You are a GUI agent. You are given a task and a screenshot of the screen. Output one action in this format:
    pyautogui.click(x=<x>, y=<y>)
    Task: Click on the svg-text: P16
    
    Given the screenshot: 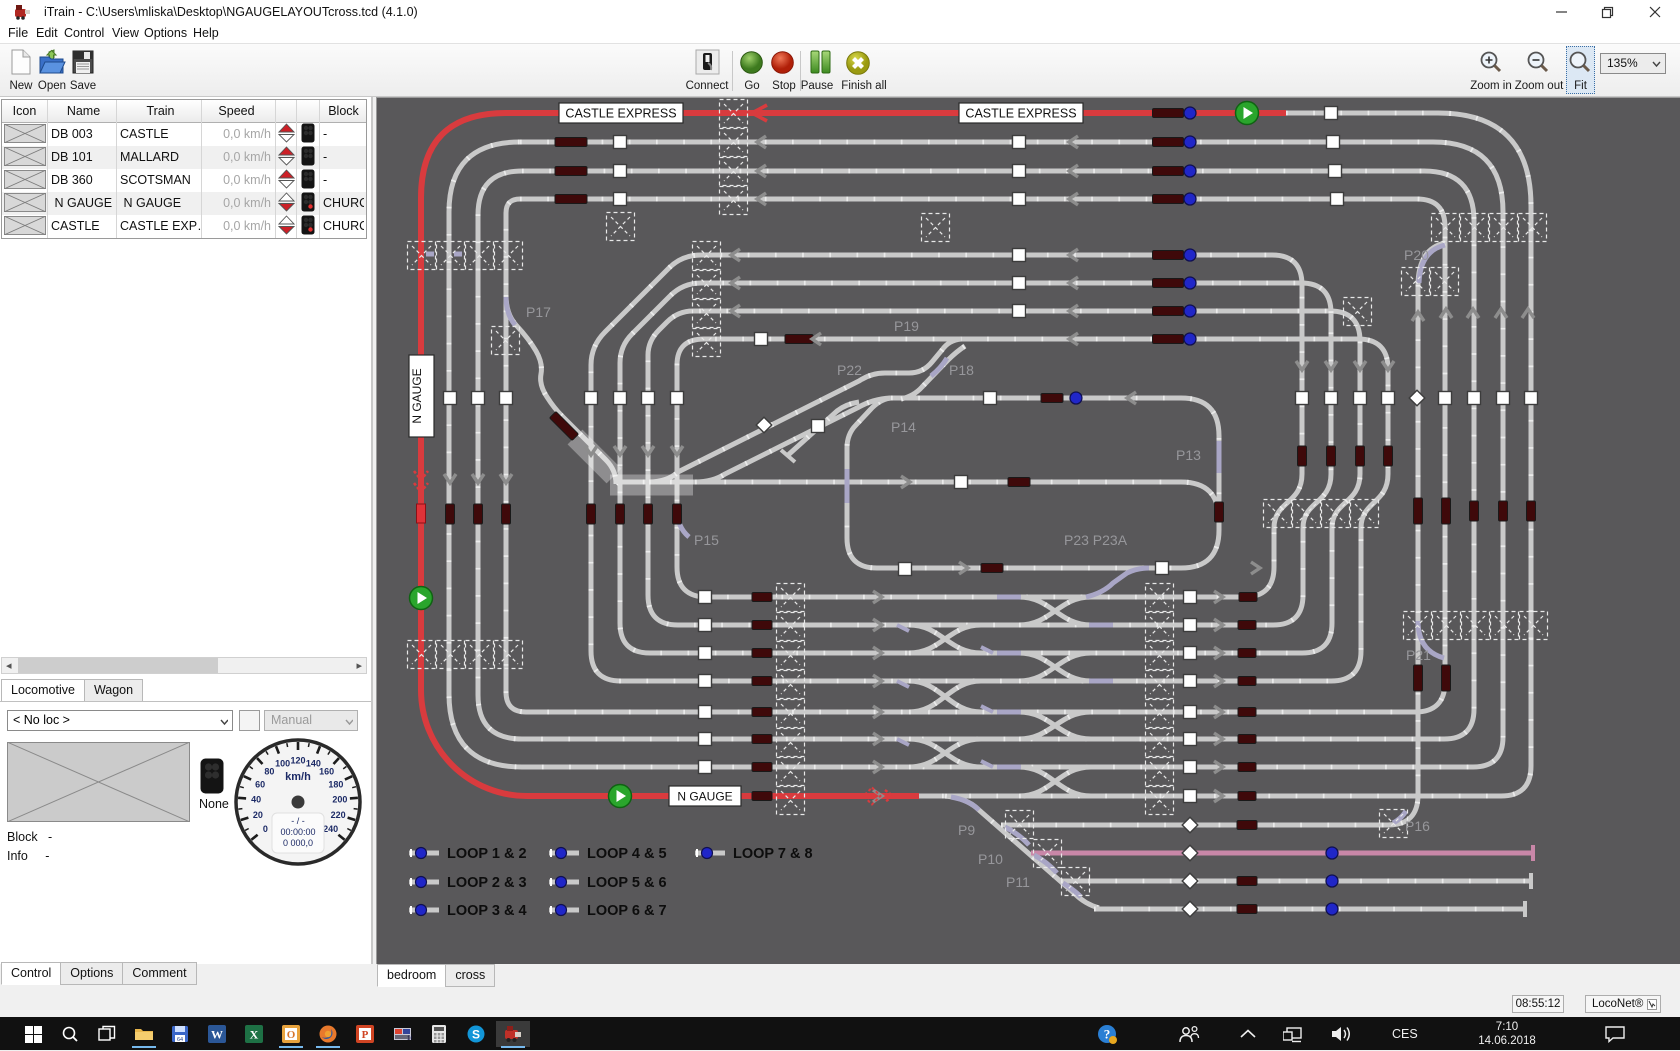 What is the action you would take?
    pyautogui.click(x=1417, y=826)
    